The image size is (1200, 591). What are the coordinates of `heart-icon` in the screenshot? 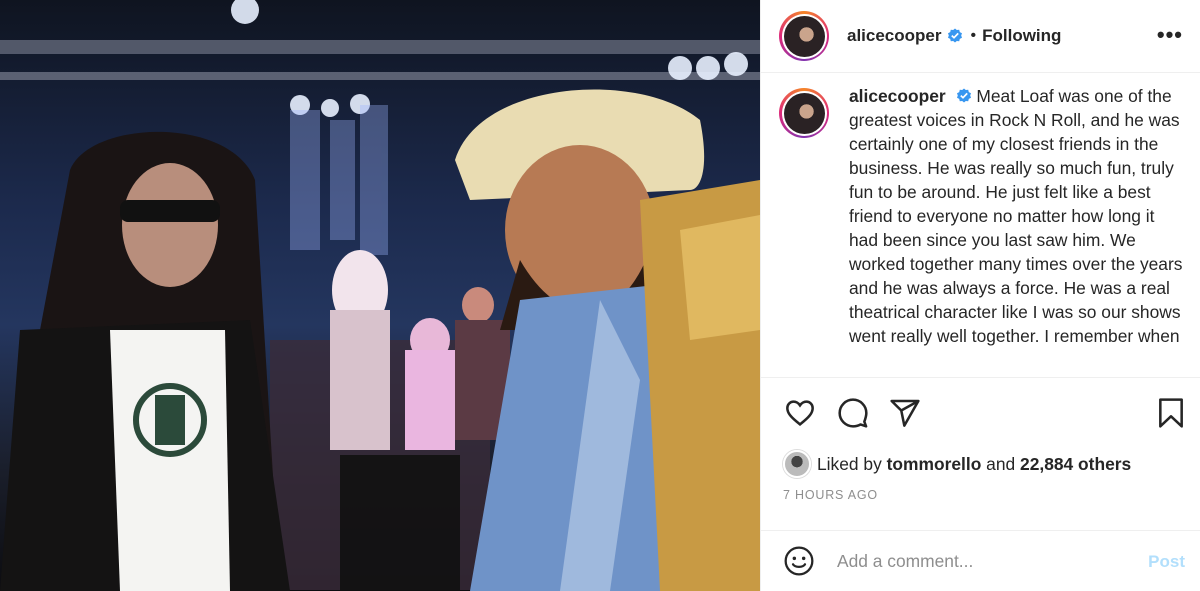 It's located at (800, 413).